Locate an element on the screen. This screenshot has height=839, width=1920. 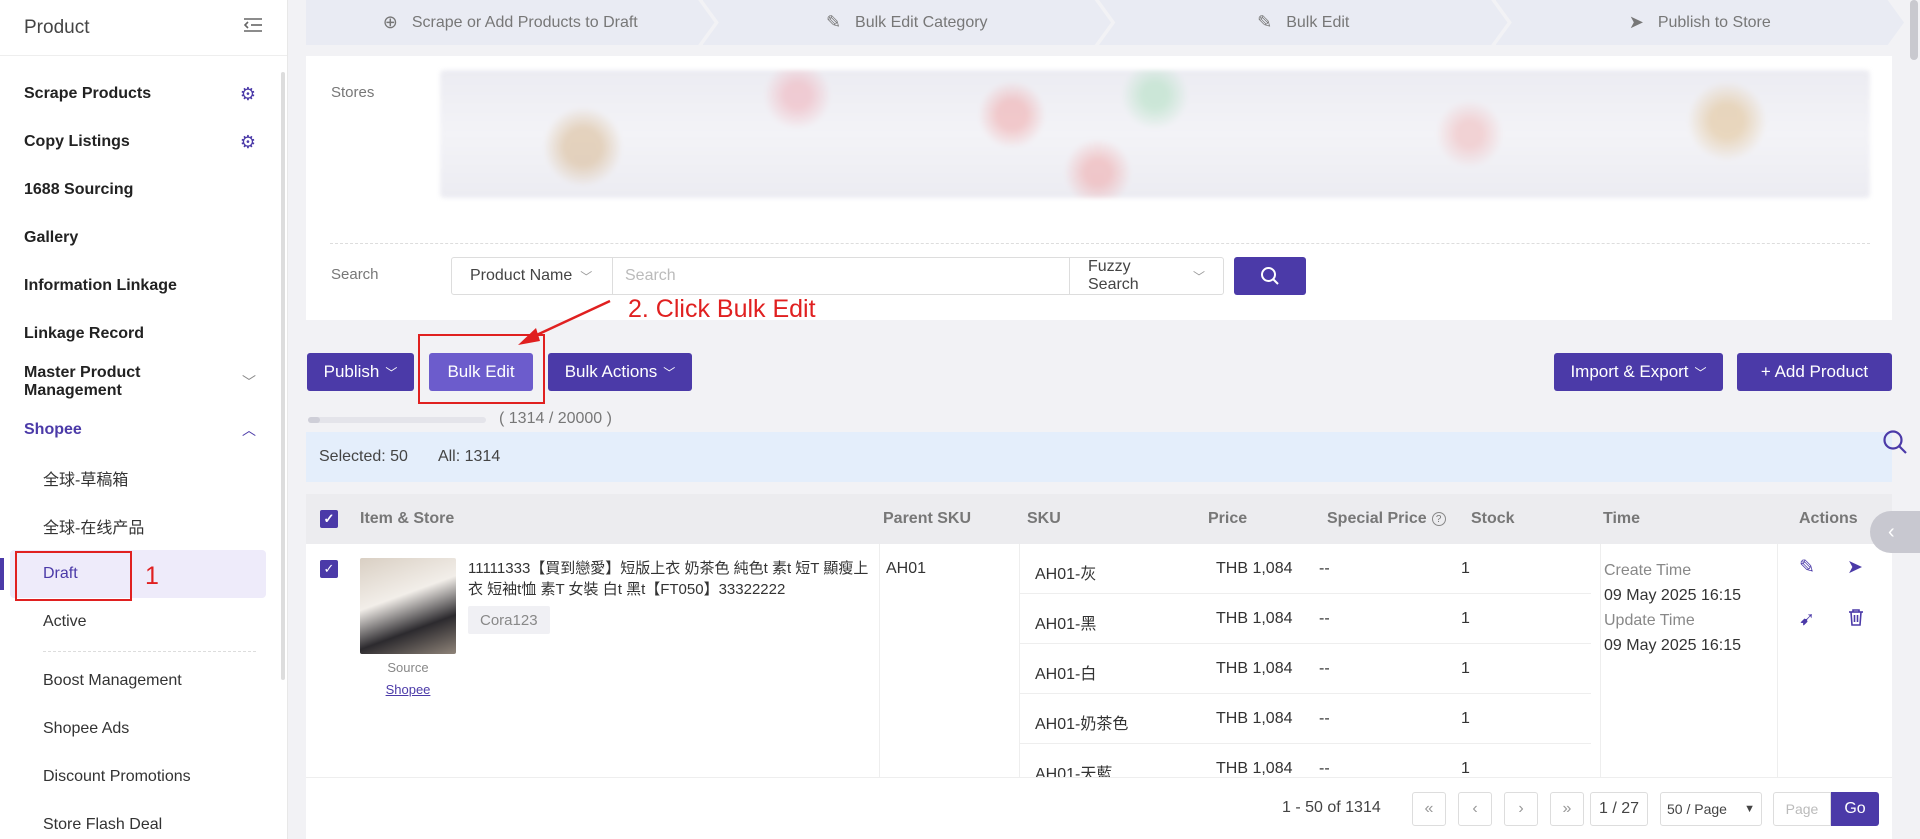
chevron-up-icon: ︿ is located at coordinates (249, 430).